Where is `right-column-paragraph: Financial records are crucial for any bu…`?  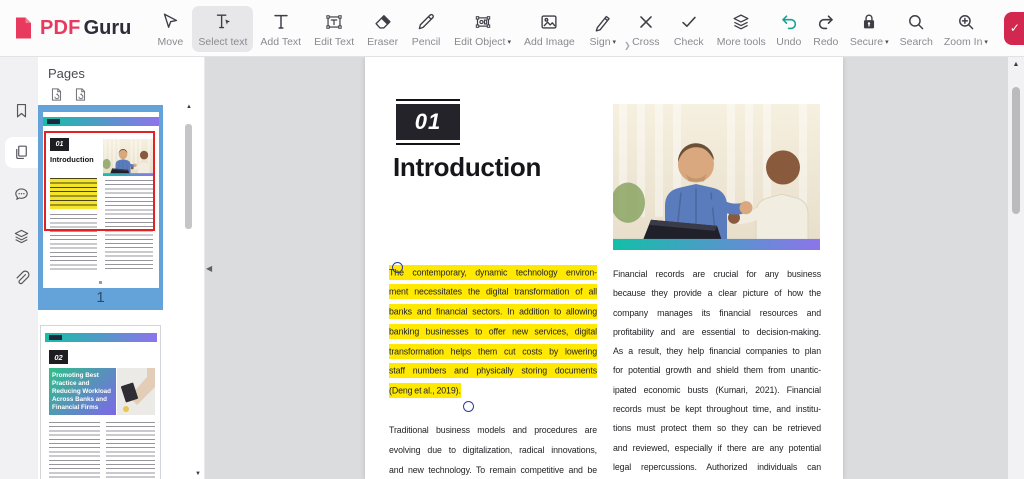
right-column-paragraph: Financial records are crucial for any bu… is located at coordinates (717, 371).